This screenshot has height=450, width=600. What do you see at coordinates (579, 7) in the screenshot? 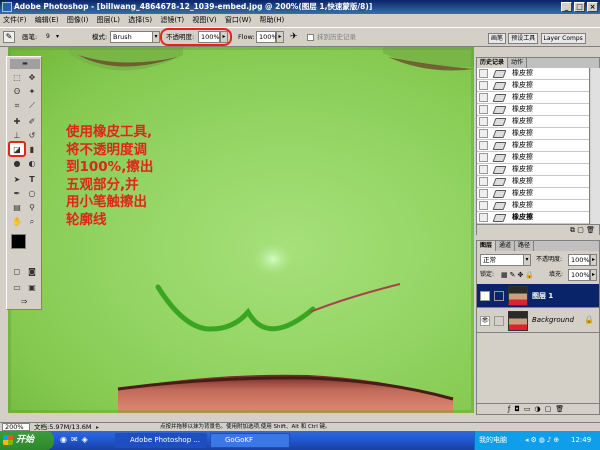
I see `maximize-button: □` at bounding box center [579, 7].